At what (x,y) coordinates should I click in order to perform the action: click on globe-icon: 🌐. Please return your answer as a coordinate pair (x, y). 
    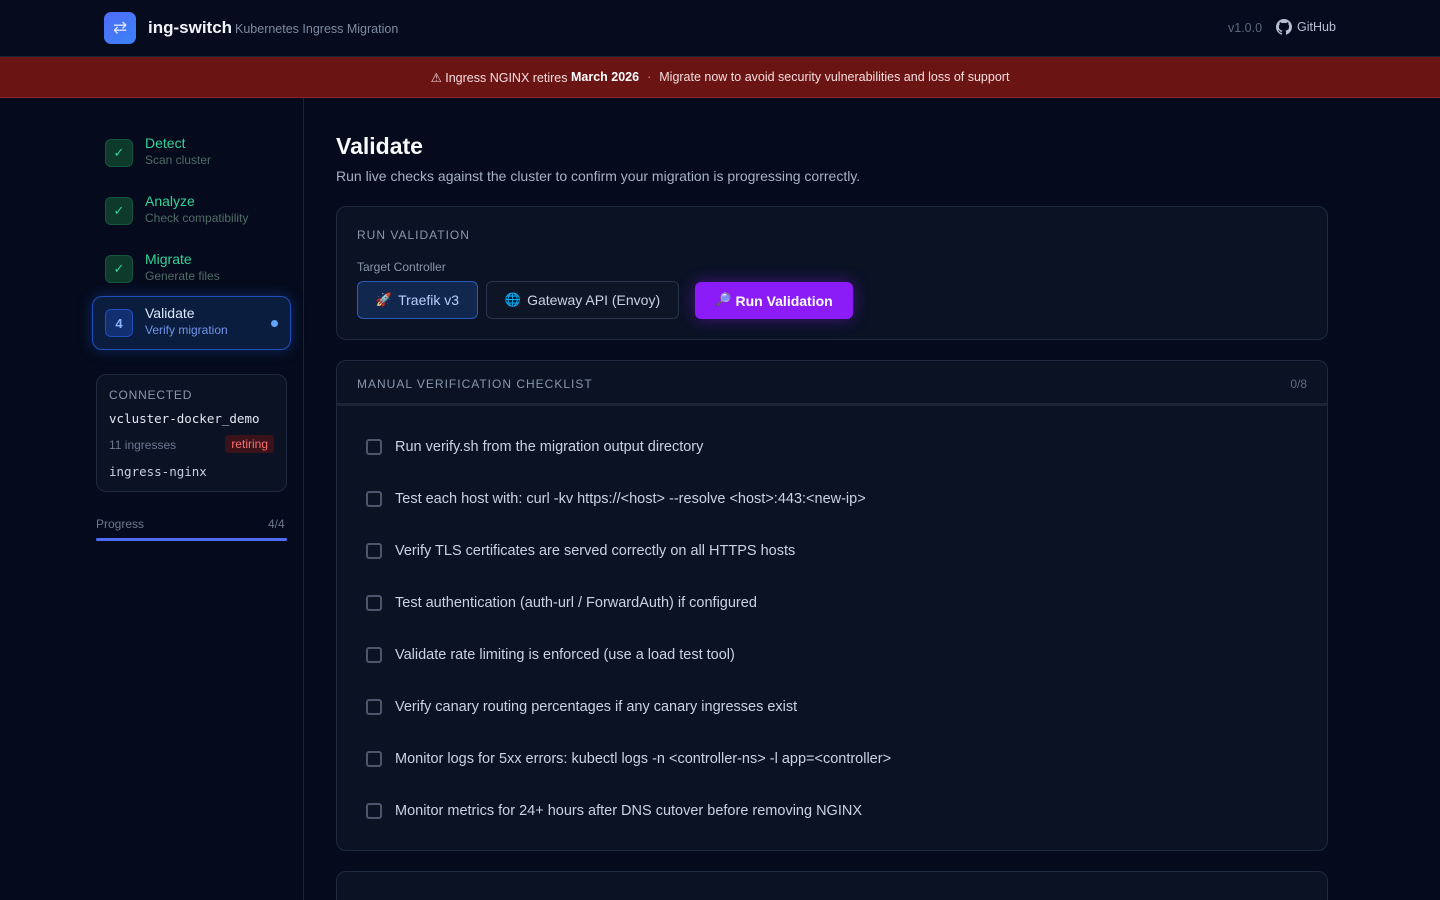
    Looking at the image, I should click on (513, 300).